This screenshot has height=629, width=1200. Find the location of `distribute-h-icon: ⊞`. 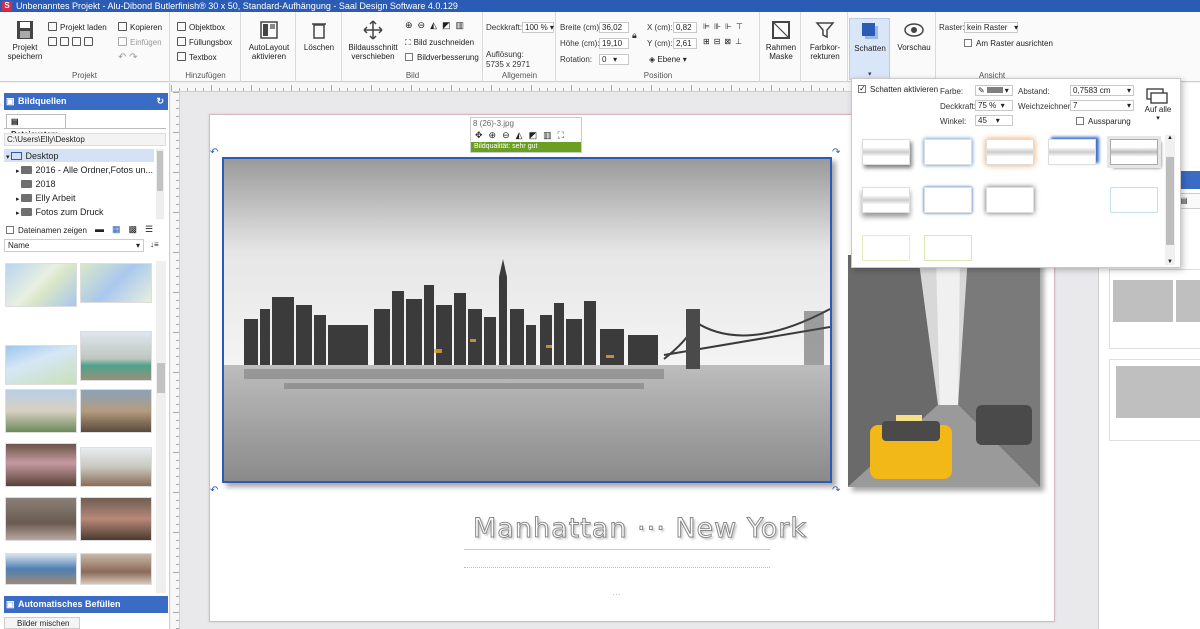

distribute-h-icon: ⊞ is located at coordinates (708, 41).